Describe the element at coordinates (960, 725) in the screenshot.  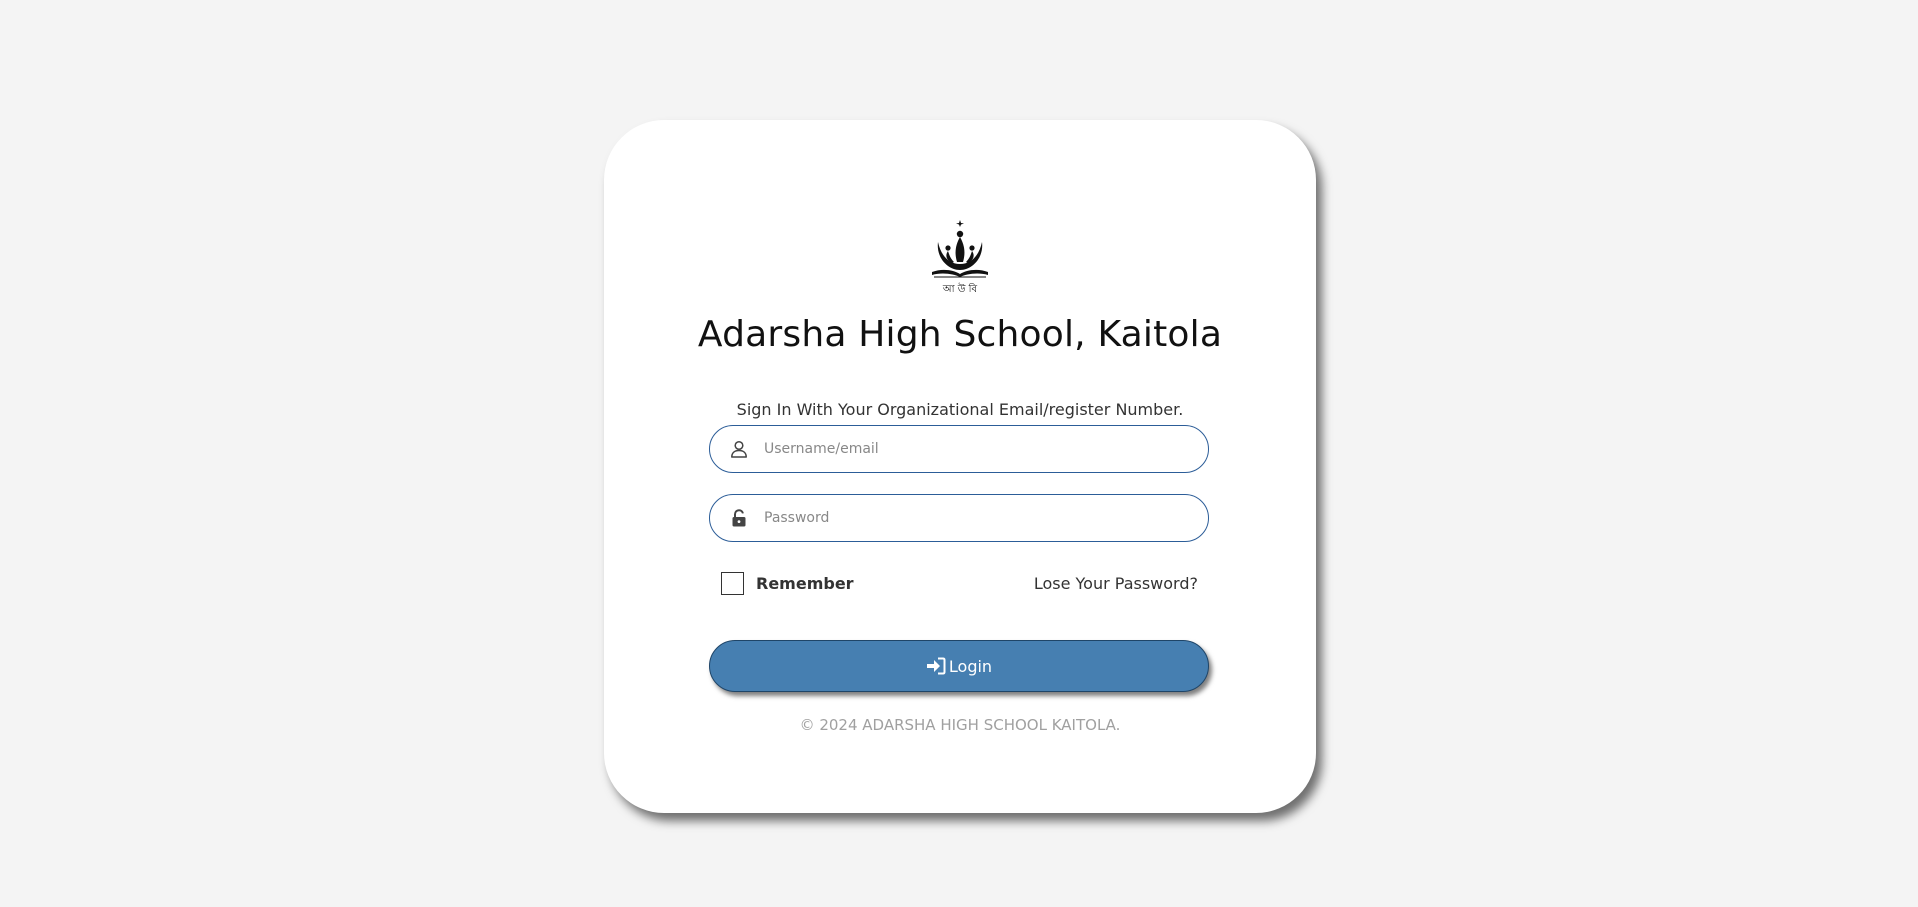
I see `copyright-footer: © 2024 ADARSHA HIGH SCHOOL KAITOLA.` at that location.